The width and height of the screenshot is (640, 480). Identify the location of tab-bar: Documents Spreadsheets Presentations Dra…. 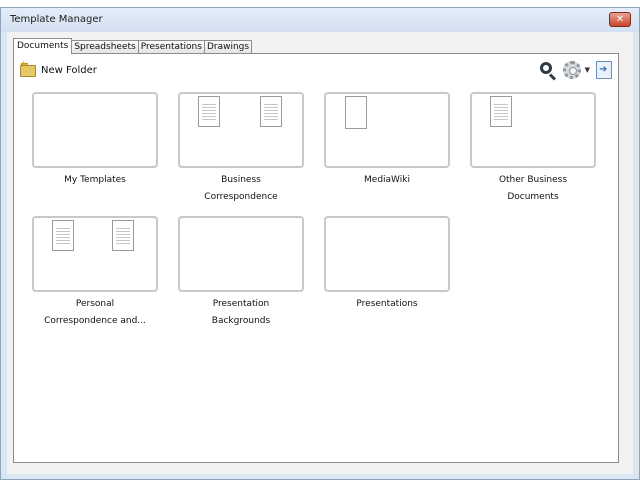
(133, 46).